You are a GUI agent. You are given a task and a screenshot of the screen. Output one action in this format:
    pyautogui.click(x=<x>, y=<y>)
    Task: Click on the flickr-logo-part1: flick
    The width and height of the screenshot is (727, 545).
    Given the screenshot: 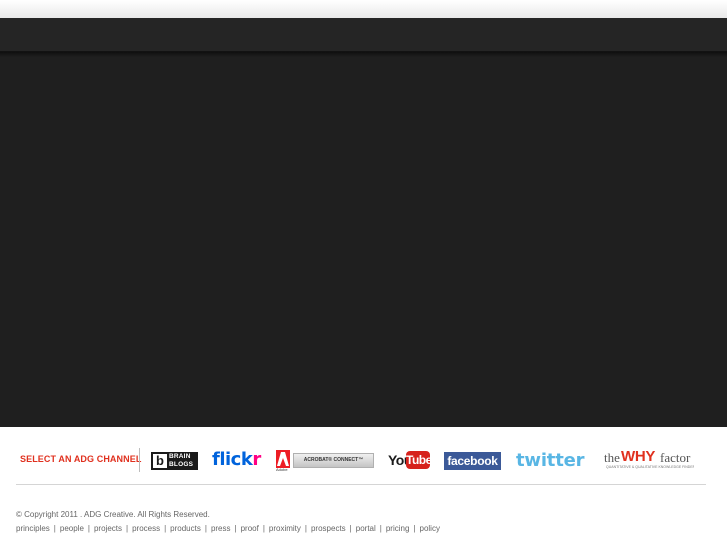 What is the action you would take?
    pyautogui.click(x=232, y=459)
    